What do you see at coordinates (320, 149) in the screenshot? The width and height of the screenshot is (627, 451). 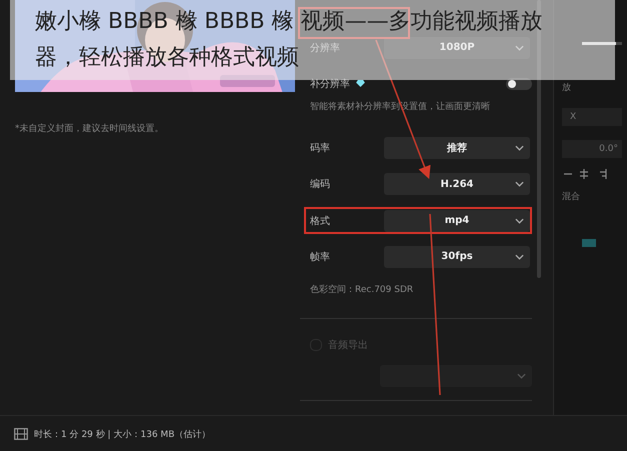 I see `setting-label: 码率` at bounding box center [320, 149].